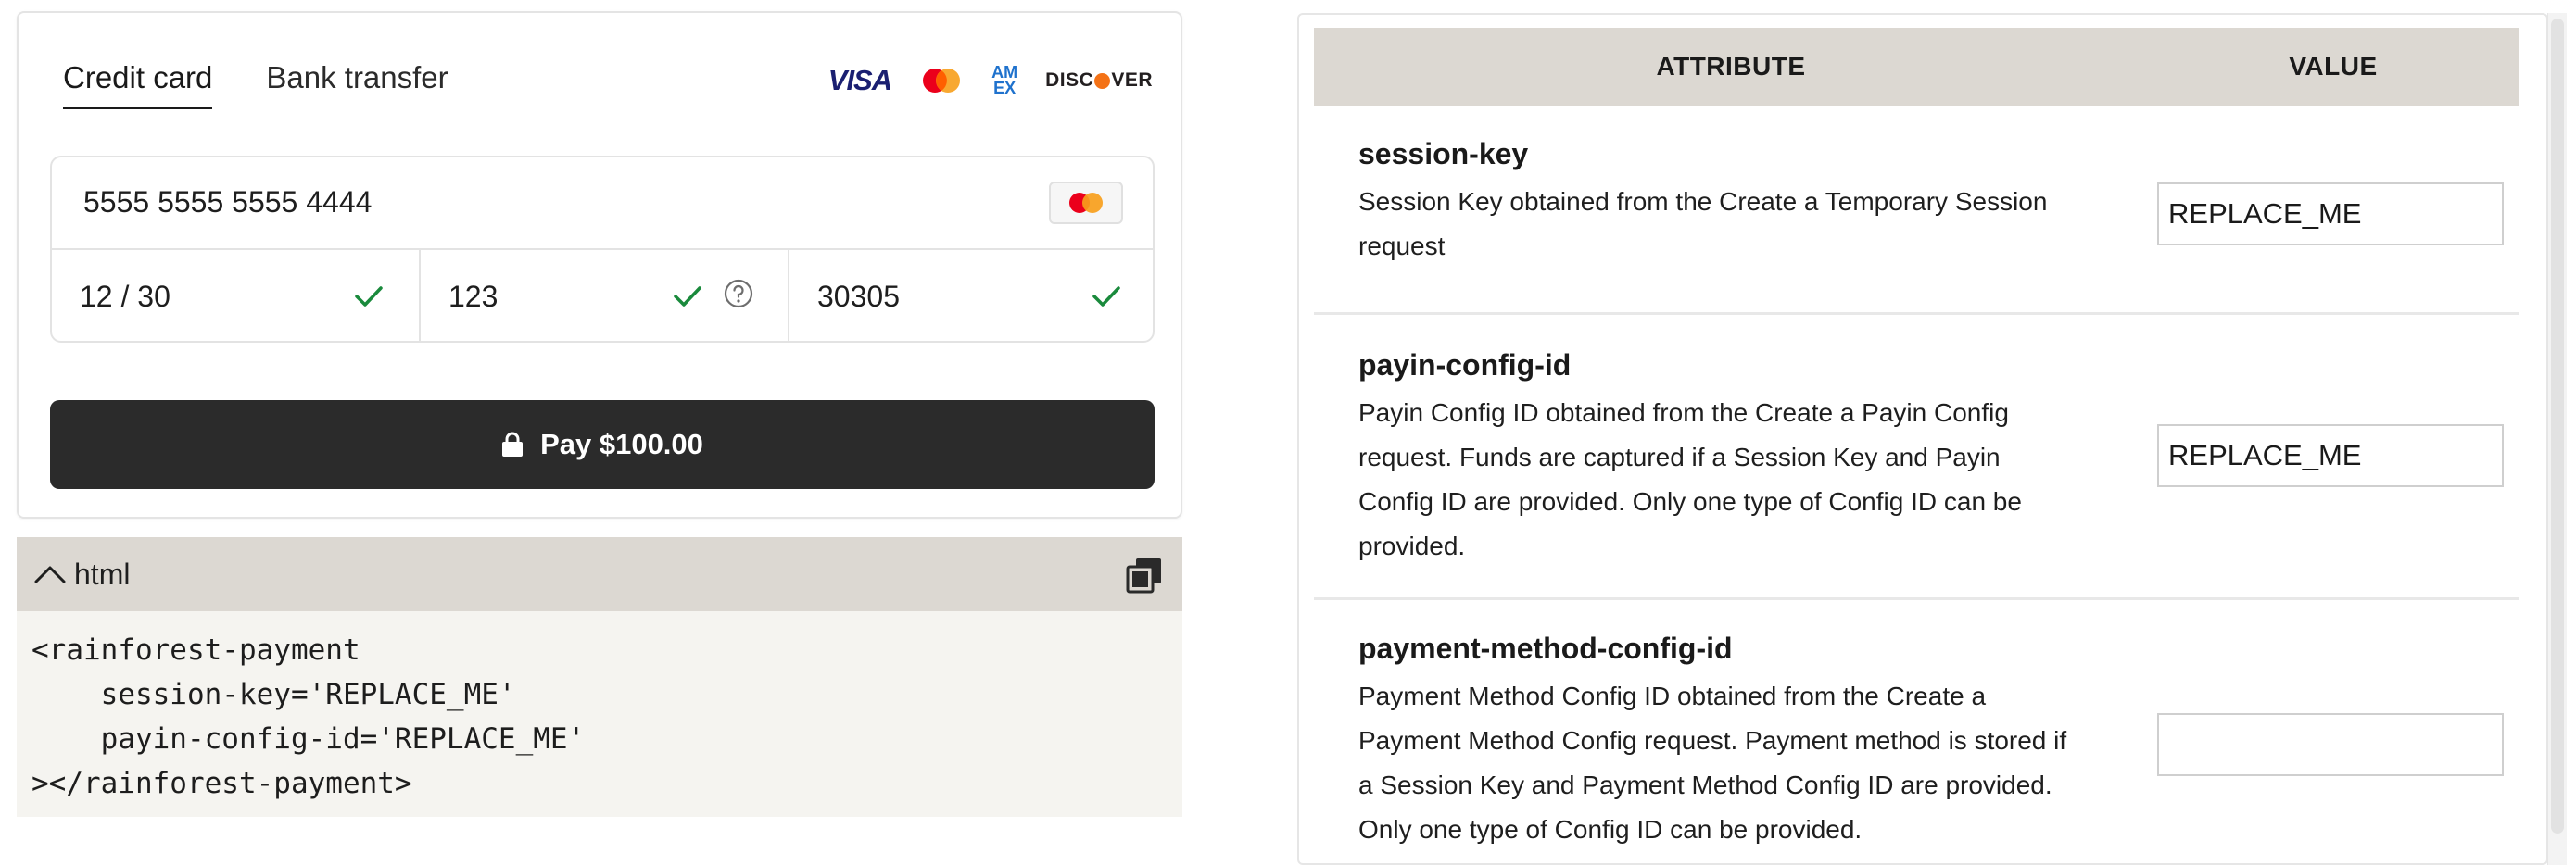 The height and width of the screenshot is (865, 2576). Describe the element at coordinates (621, 444) in the screenshot. I see `pay-button-label: Pay $100.00` at that location.